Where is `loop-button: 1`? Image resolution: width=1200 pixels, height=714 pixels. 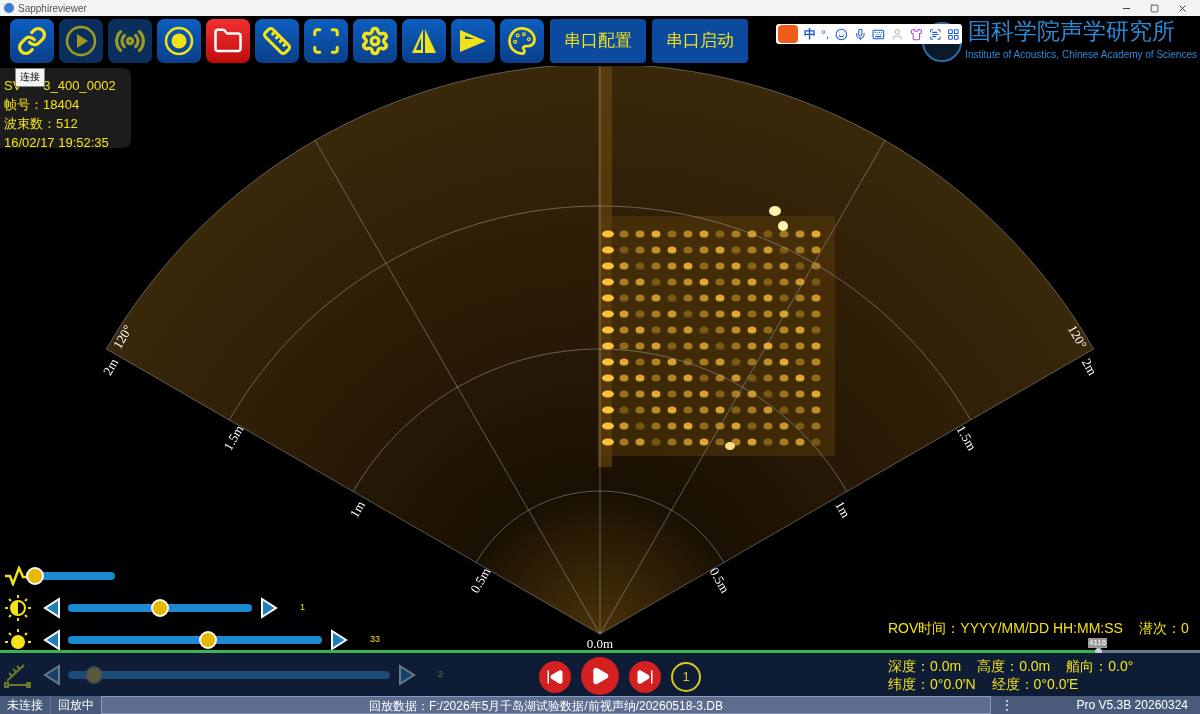 loop-button: 1 is located at coordinates (686, 677).